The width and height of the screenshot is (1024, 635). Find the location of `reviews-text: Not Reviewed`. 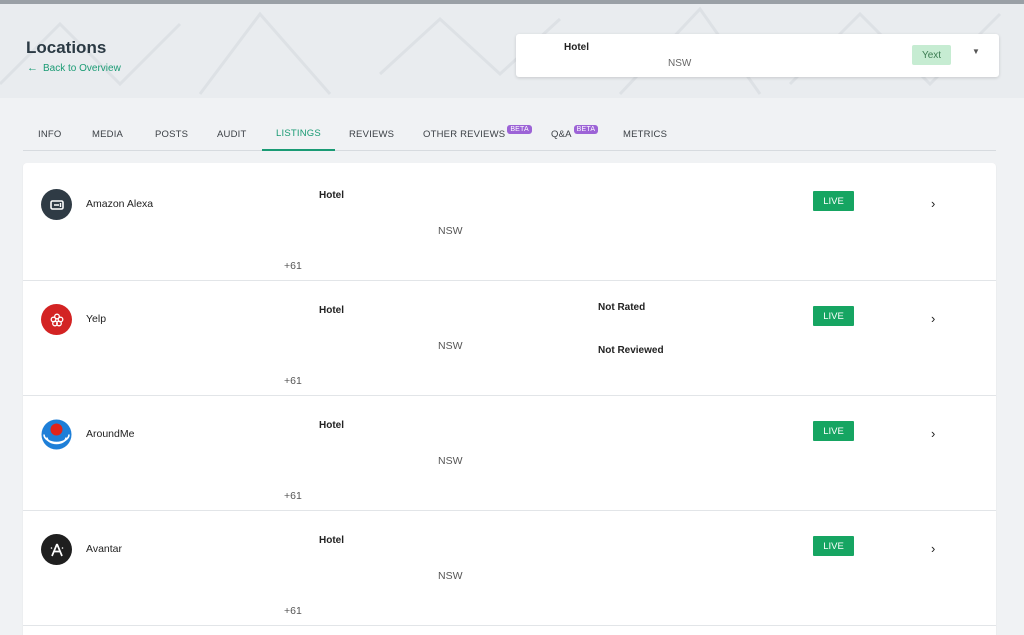

reviews-text: Not Reviewed is located at coordinates (631, 350).